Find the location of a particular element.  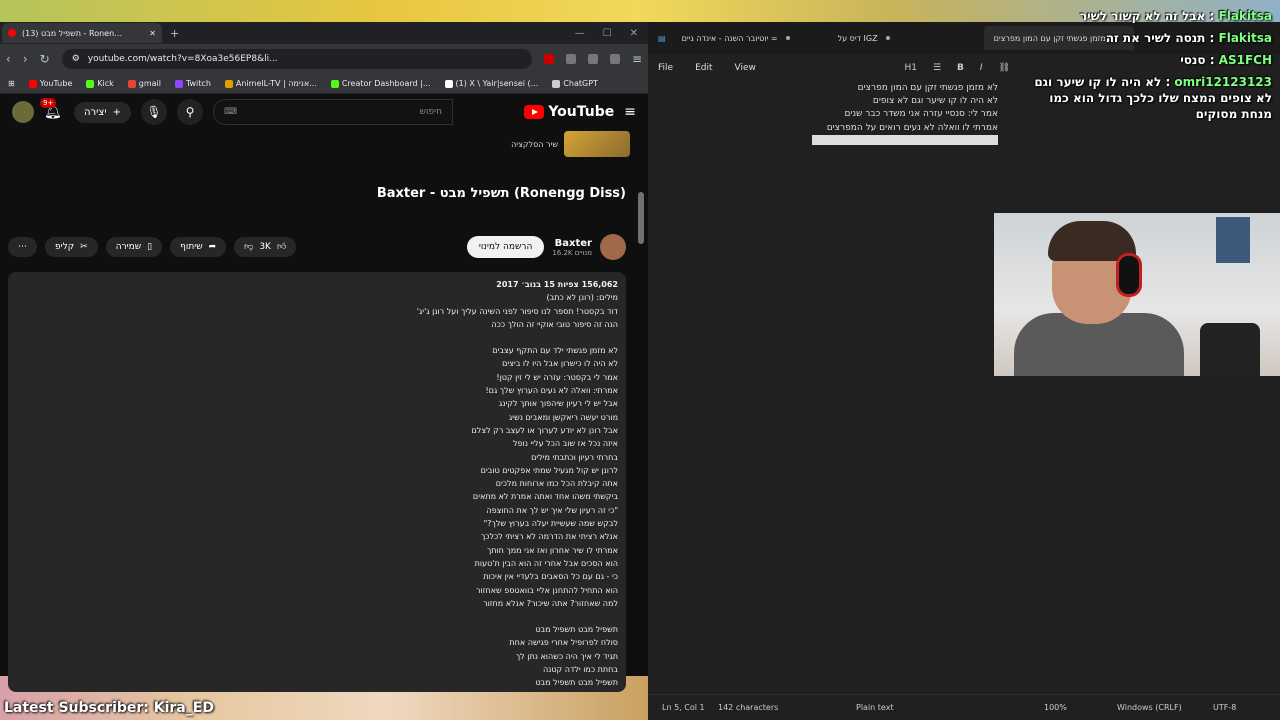

description-line: ביקשתי משהו אחד ואתה אמרת לא מתאים is located at coordinates (545, 497).